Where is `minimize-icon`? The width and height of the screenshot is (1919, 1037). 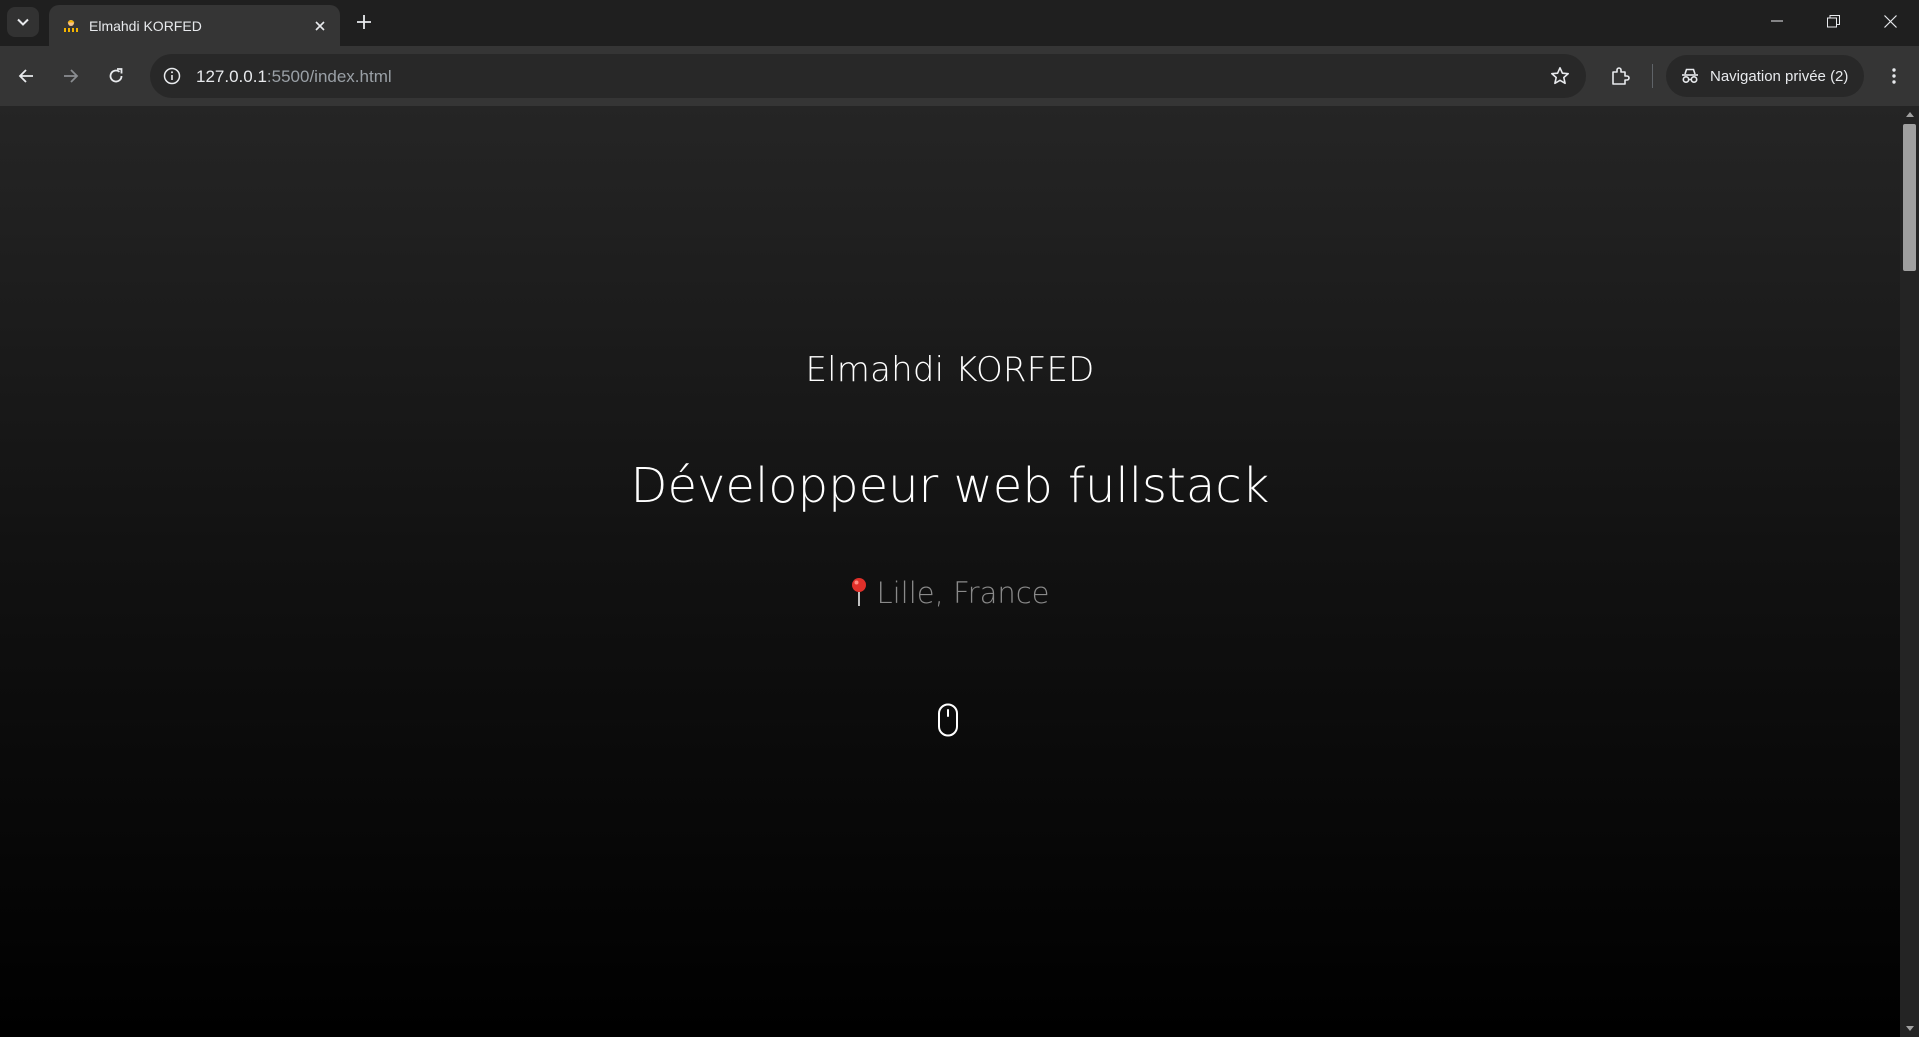
minimize-icon is located at coordinates (1777, 21).